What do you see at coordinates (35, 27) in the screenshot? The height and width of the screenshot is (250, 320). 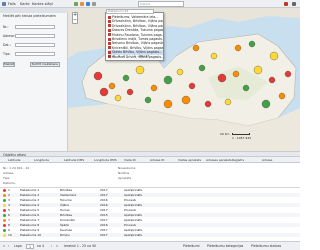 I see `number-input` at bounding box center [35, 27].